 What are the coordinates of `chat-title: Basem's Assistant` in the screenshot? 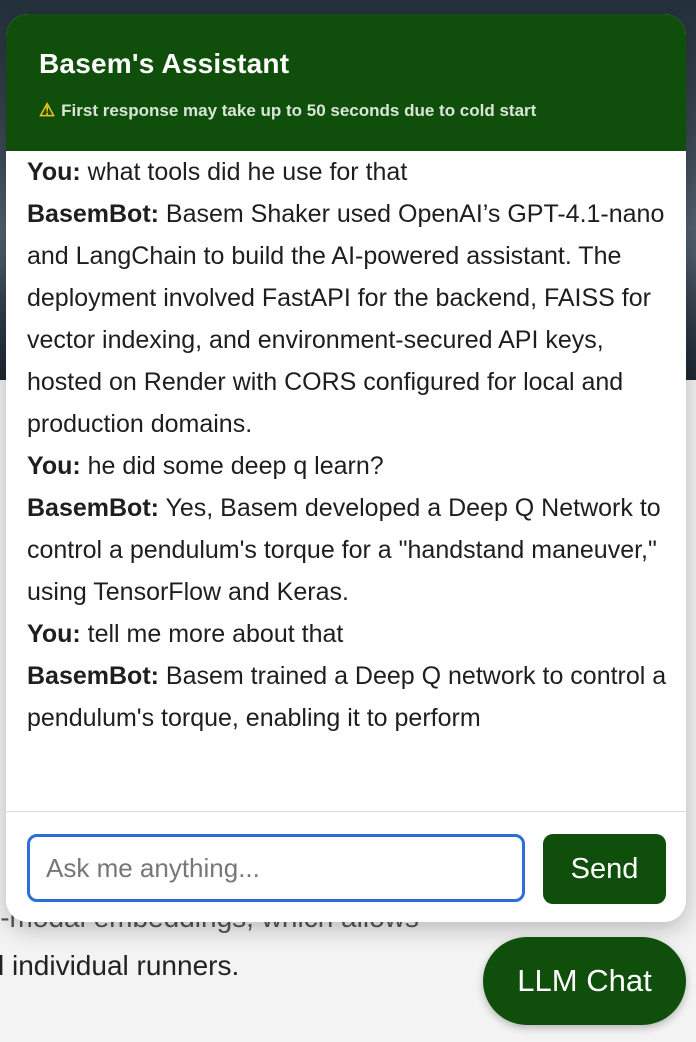 It's located at (164, 63).